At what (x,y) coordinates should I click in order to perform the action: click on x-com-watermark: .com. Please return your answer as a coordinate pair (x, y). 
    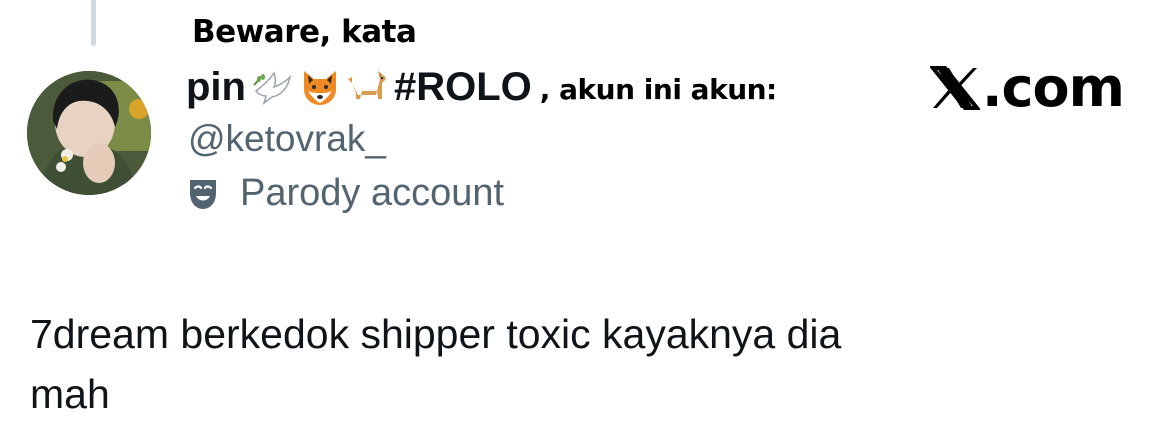
    Looking at the image, I should click on (1027, 87).